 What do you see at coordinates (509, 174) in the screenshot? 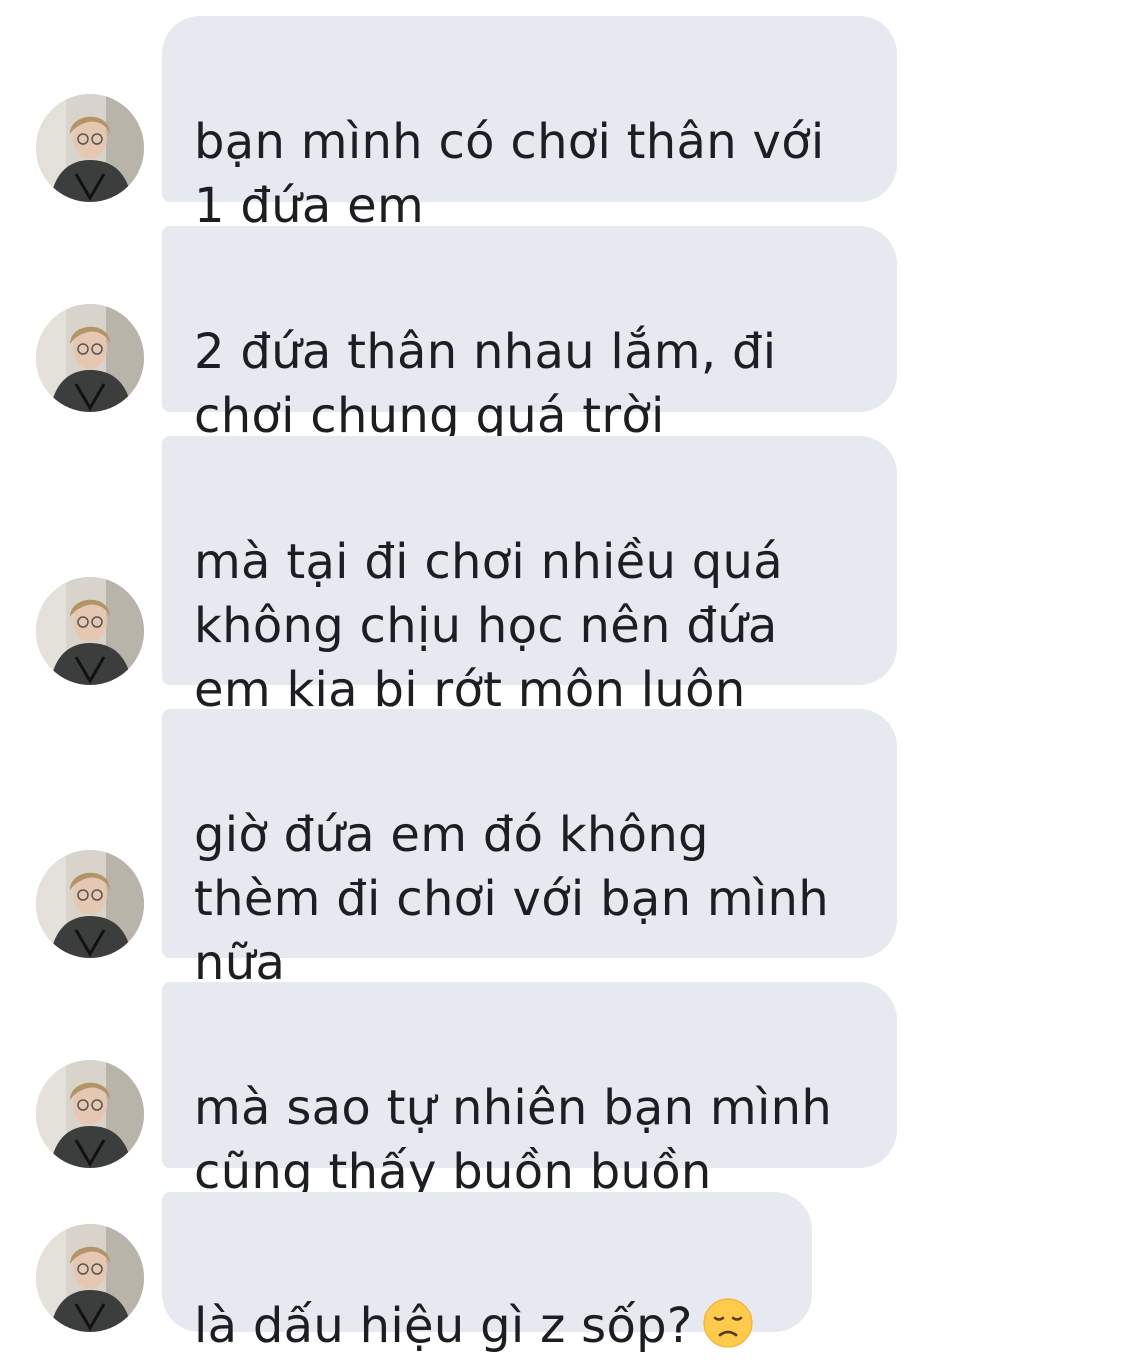
I see `message-text: bạn mình có chơi thân với 1 đứa em` at bounding box center [509, 174].